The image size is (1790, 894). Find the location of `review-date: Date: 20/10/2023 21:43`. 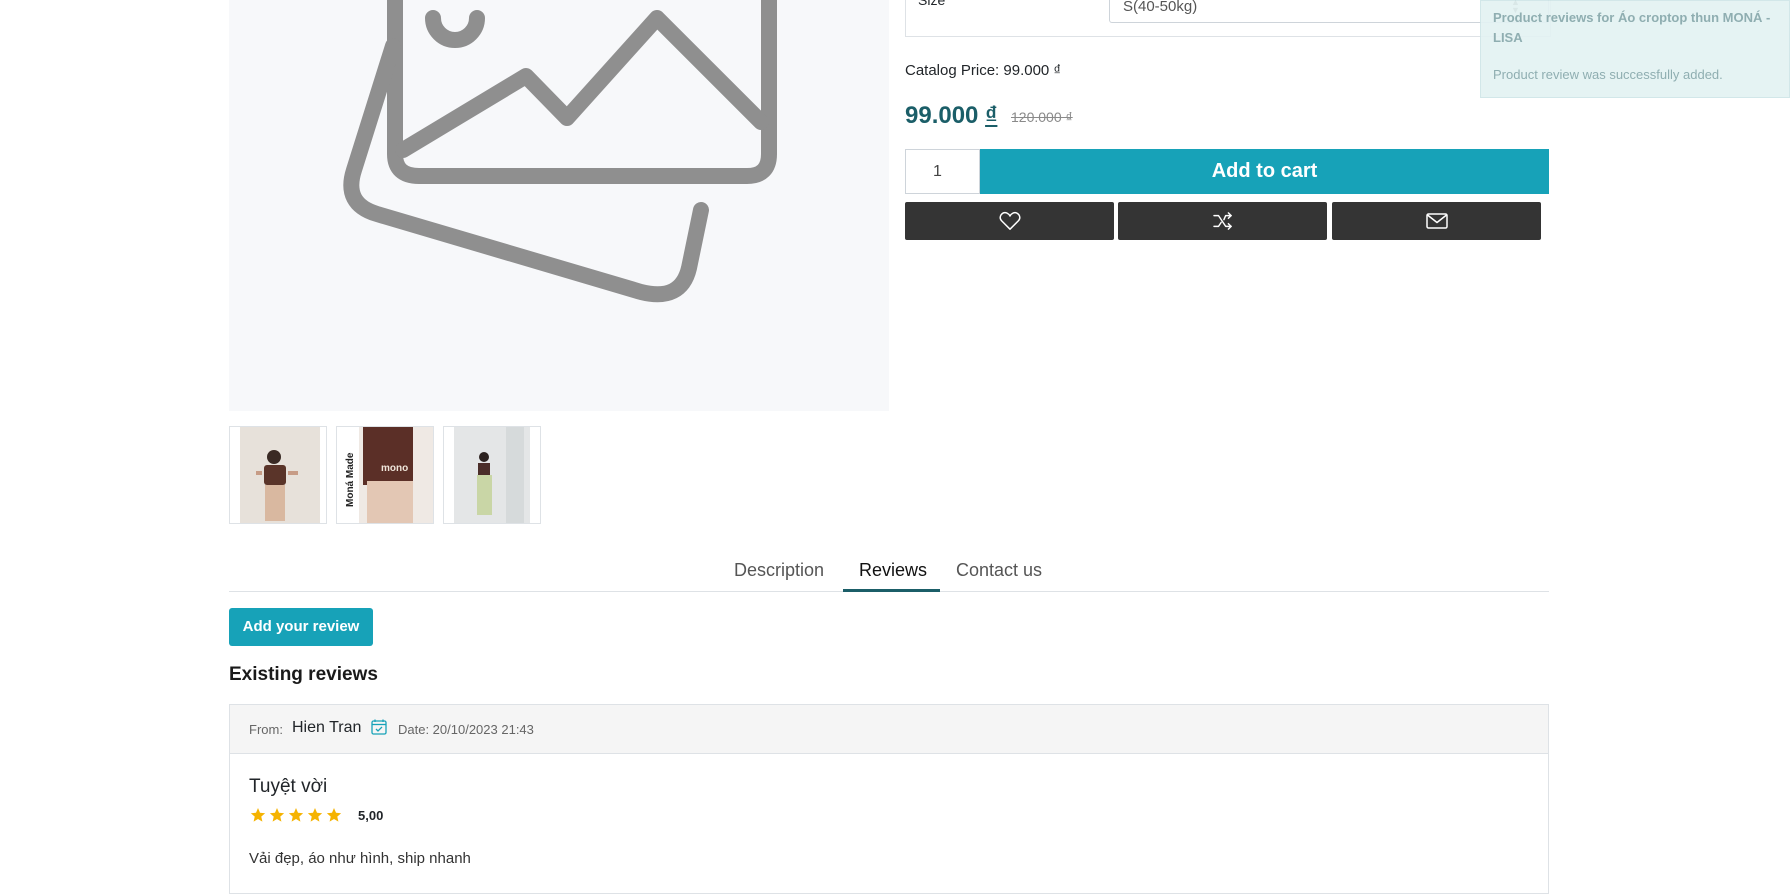

review-date: Date: 20/10/2023 21:43 is located at coordinates (466, 729).